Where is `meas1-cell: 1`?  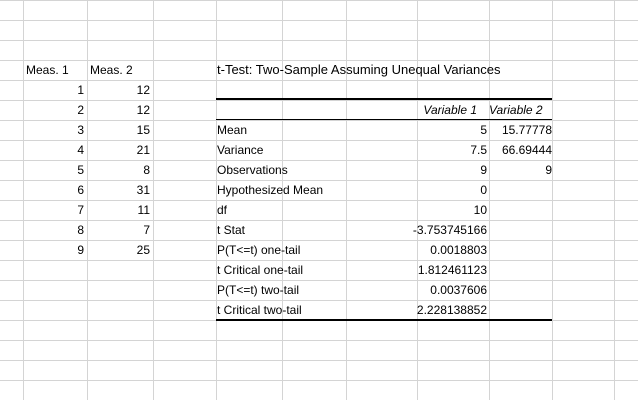
meas1-cell: 1 is located at coordinates (55, 90).